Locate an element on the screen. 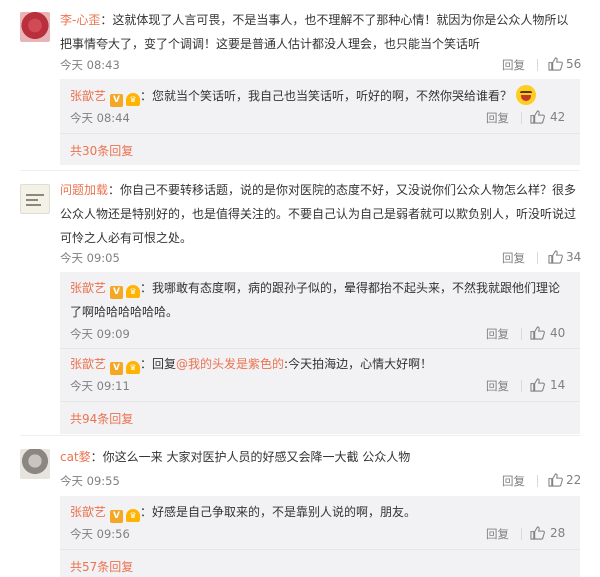  username-link: 问题加载 is located at coordinates (84, 190).